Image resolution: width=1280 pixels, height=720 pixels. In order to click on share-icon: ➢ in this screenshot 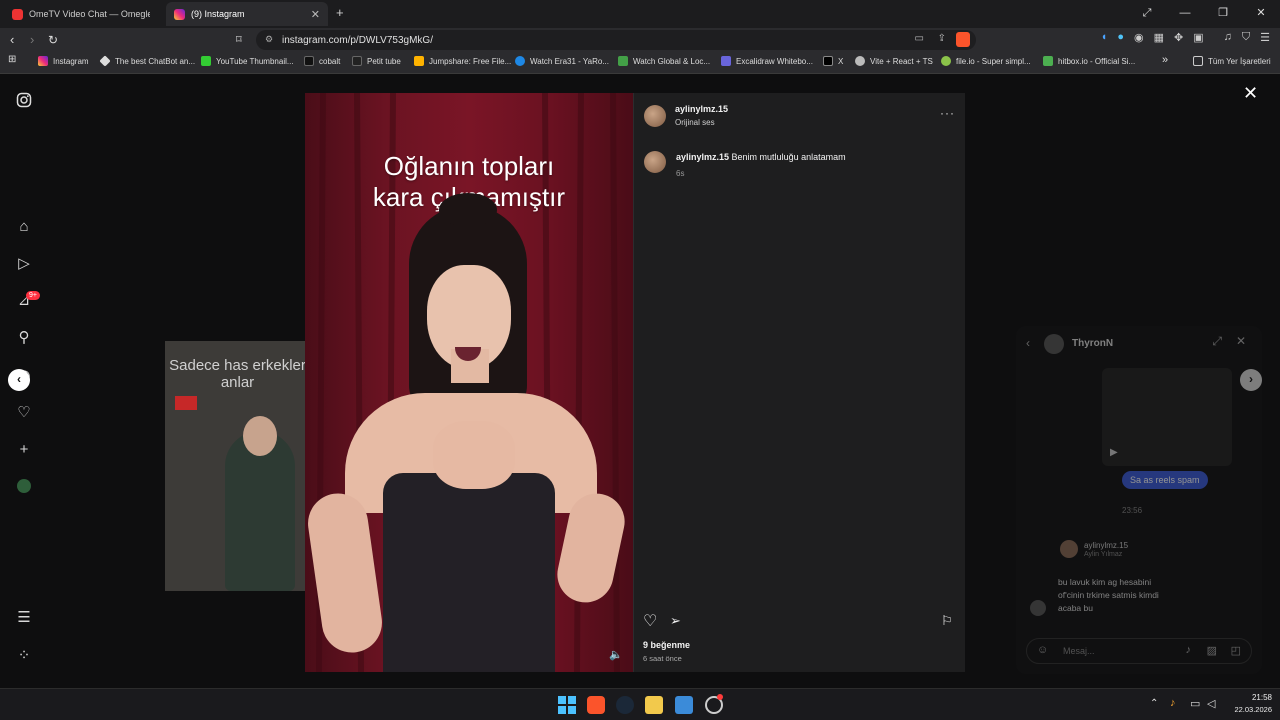, I will do `click(675, 621)`.